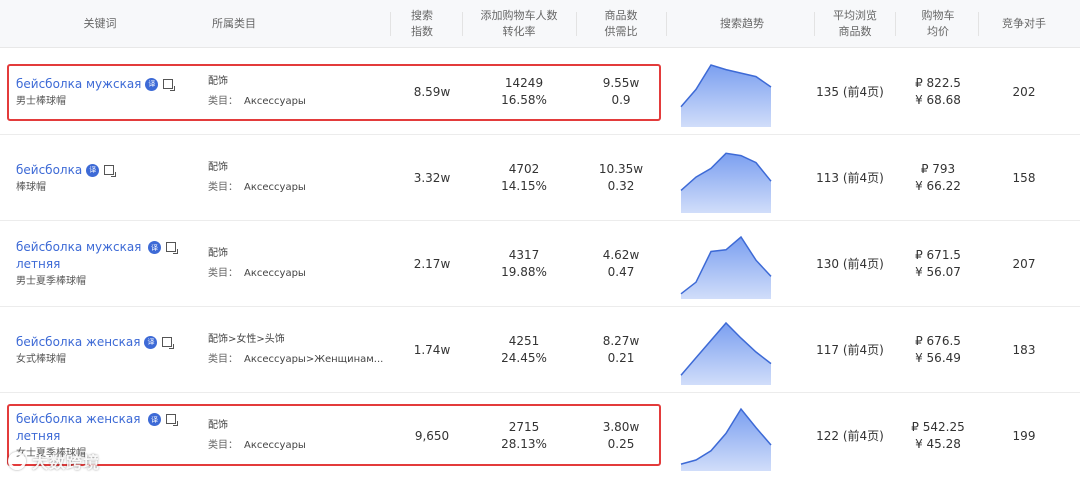  I want to click on watermark: 大数跨境, so click(54, 461).